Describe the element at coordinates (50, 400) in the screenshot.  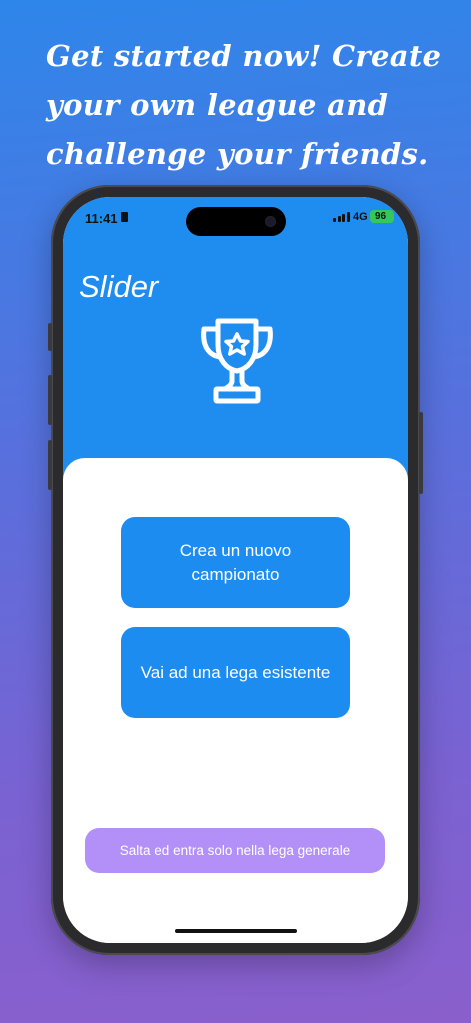
I see `volume-up-button` at that location.